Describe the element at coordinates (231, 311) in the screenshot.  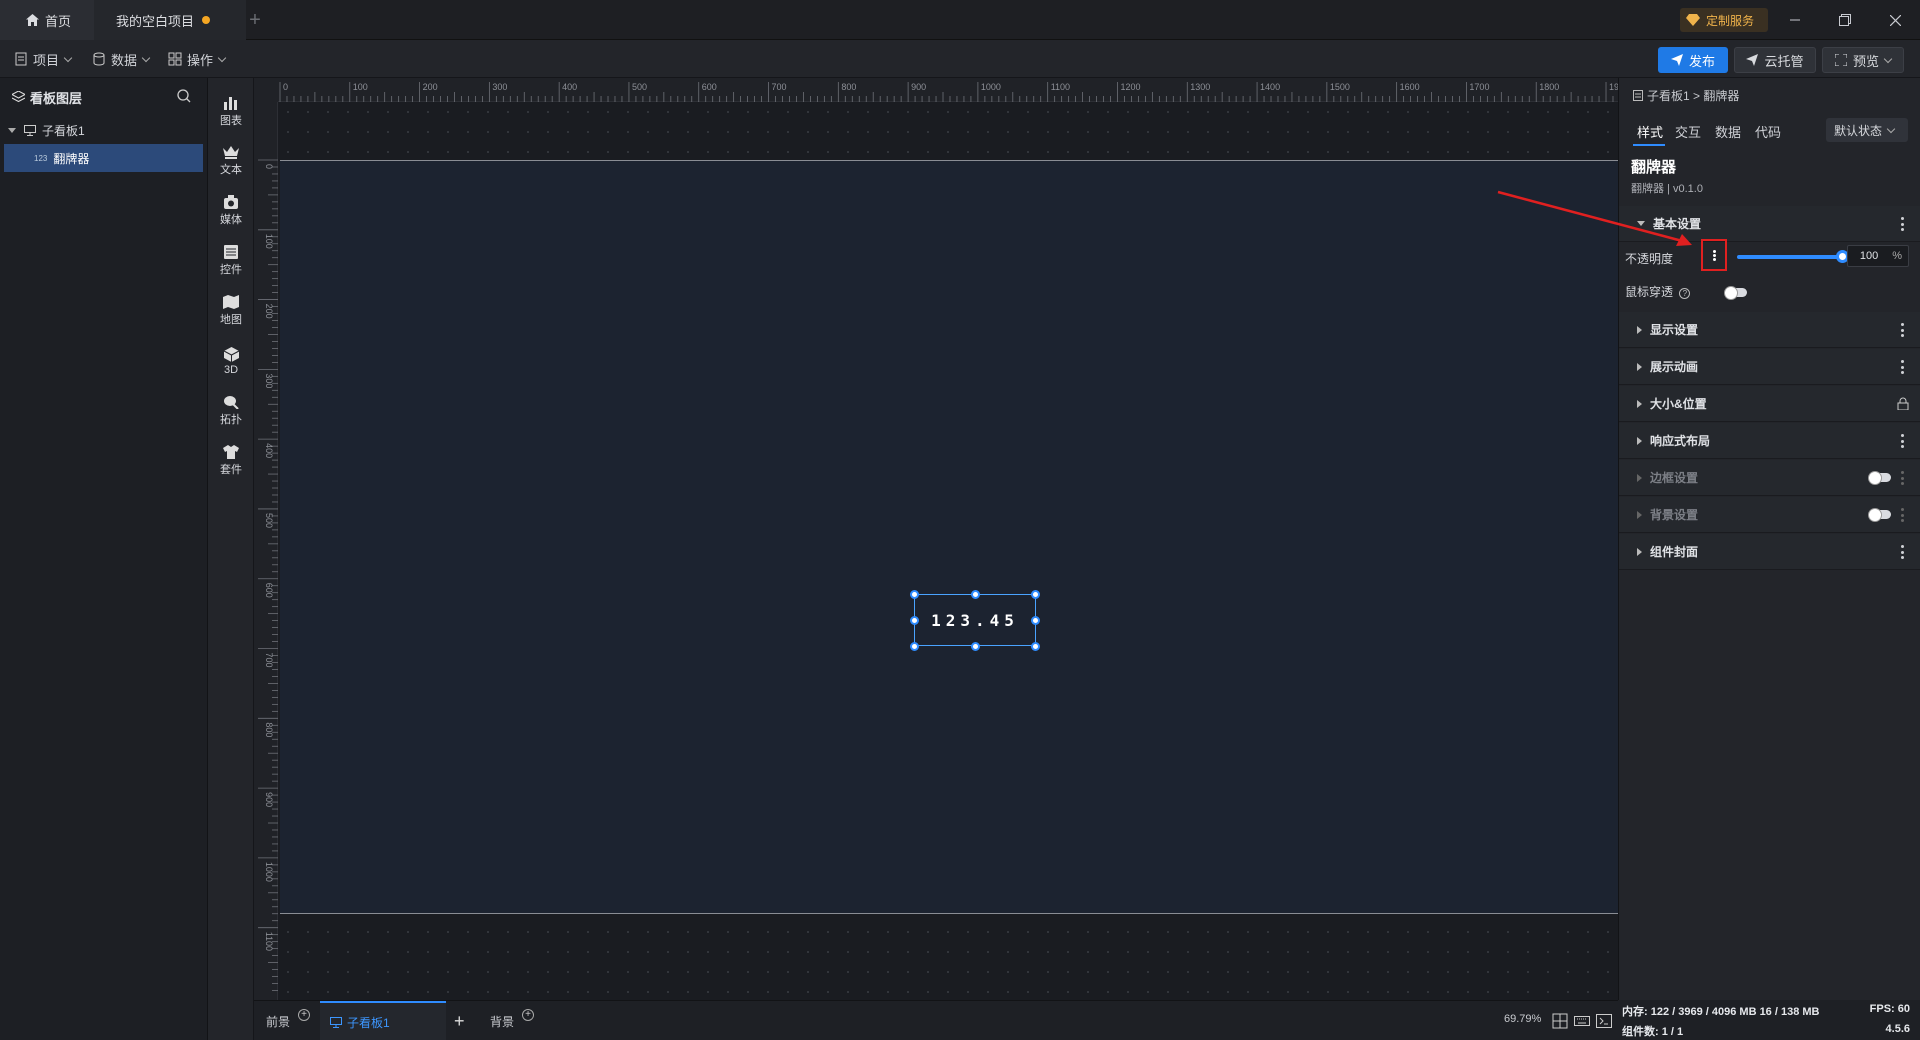
I see `component-map: 地图` at that location.